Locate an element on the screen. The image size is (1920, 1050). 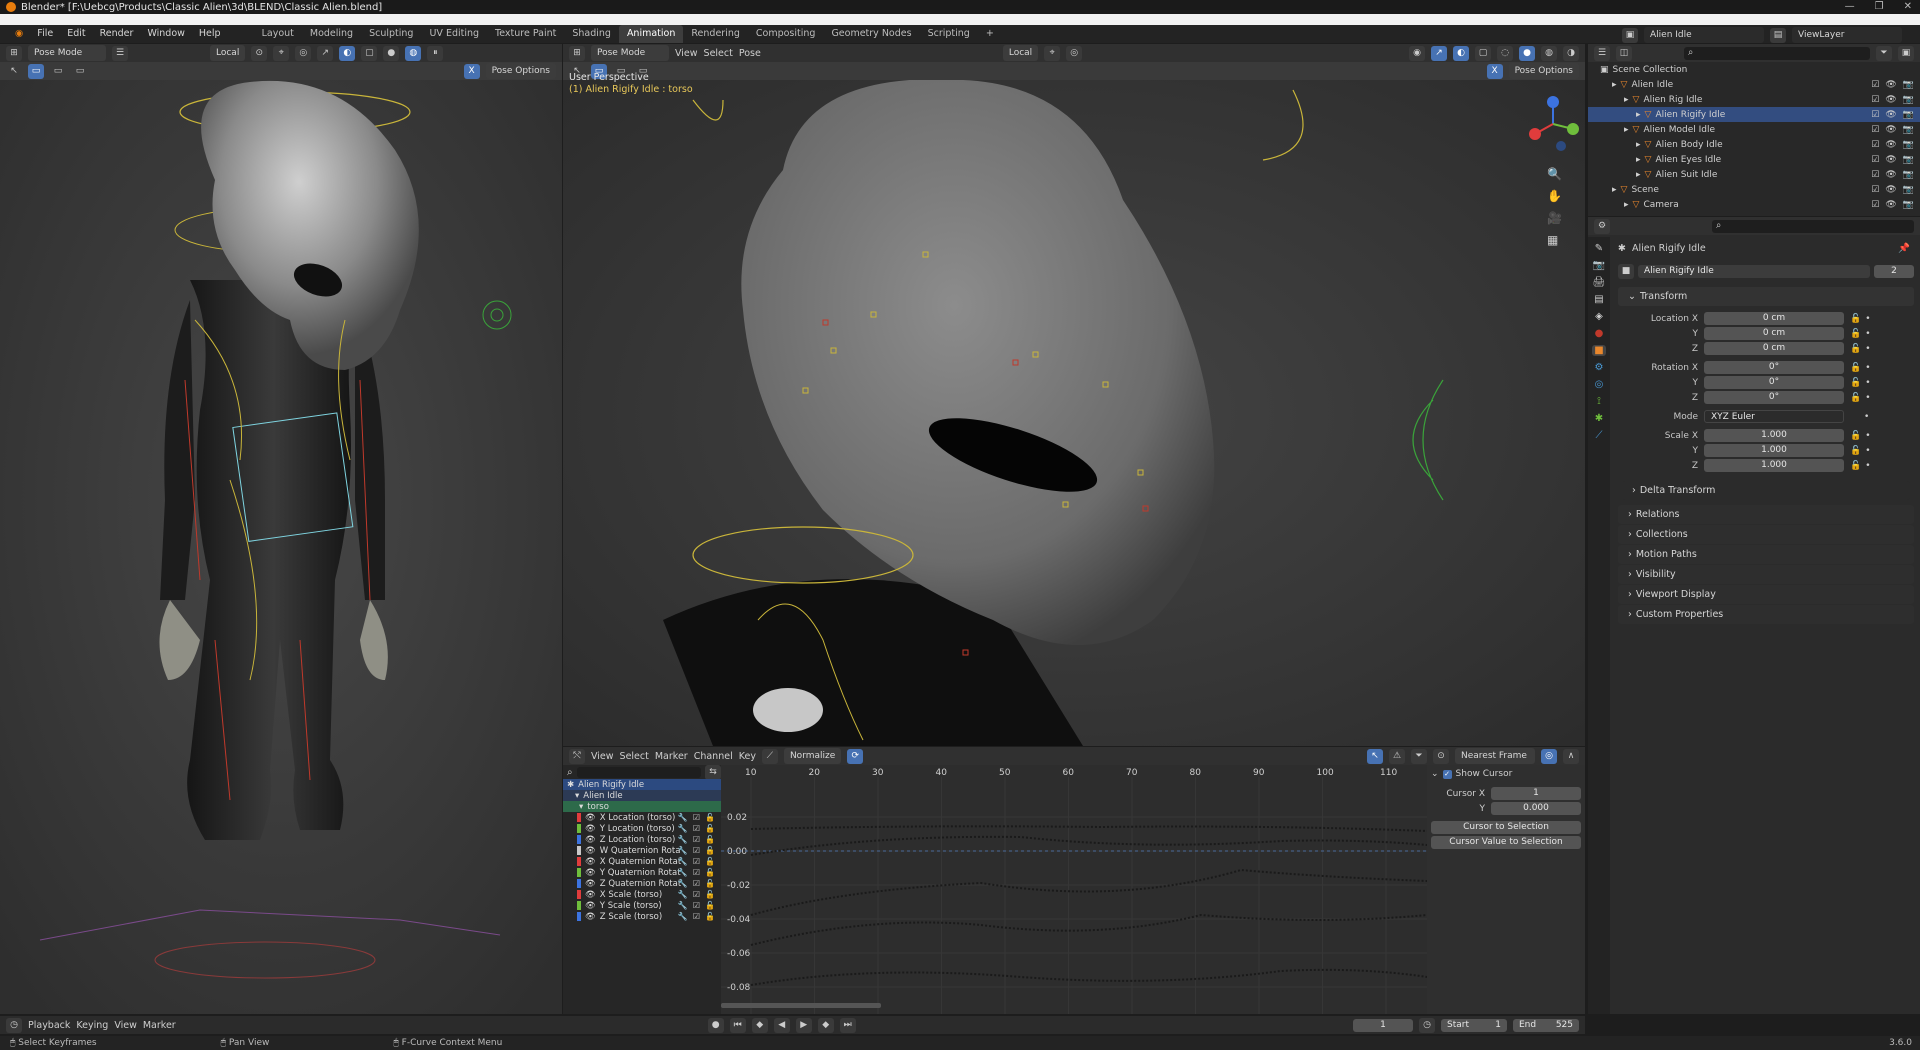
outliner-root: ▣ Scene Collection is located at coordinates (1754, 69).